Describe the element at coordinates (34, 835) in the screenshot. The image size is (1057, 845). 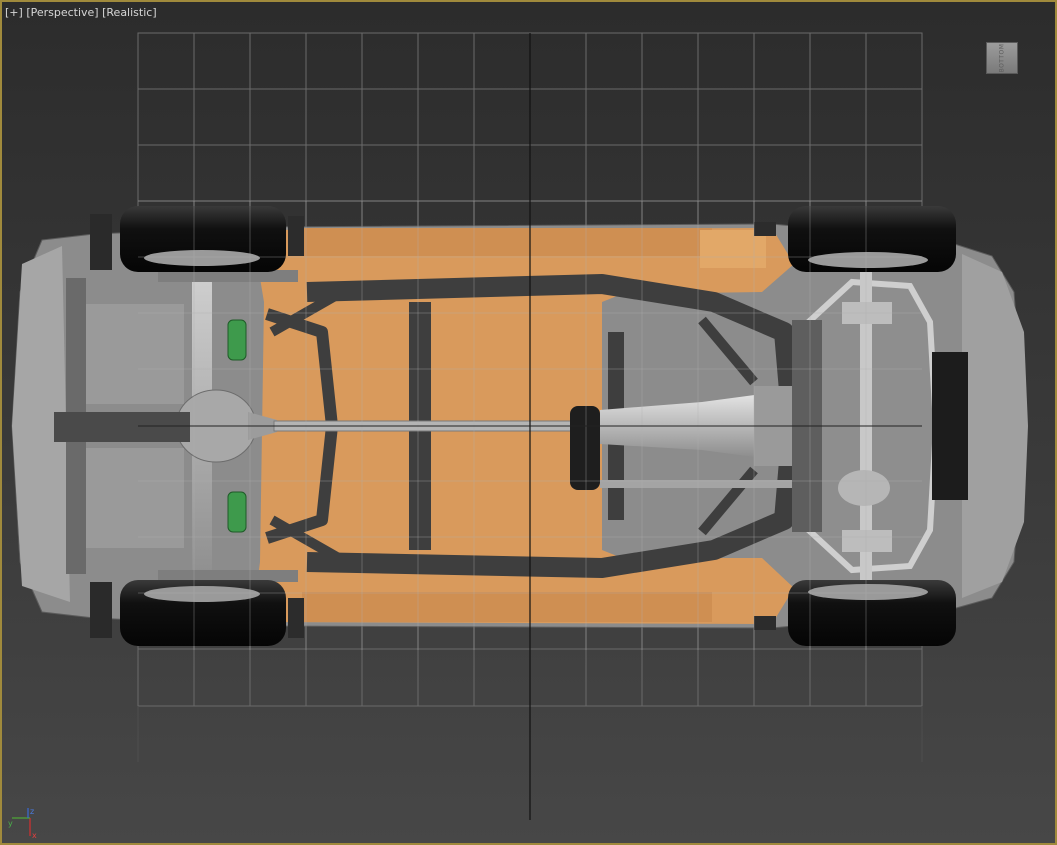
I see `axis-x-label: x` at that location.